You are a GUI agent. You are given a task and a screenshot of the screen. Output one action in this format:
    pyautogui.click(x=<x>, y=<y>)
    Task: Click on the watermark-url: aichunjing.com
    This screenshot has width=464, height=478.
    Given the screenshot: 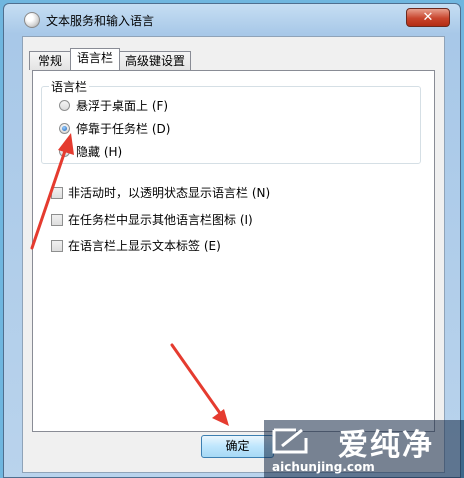 What is the action you would take?
    pyautogui.click(x=323, y=467)
    